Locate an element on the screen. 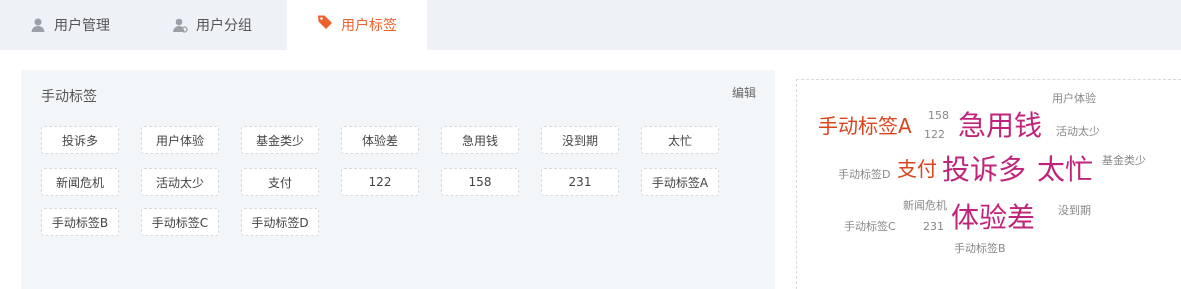 The height and width of the screenshot is (289, 1181). cloud-word: 手动标签B is located at coordinates (980, 248).